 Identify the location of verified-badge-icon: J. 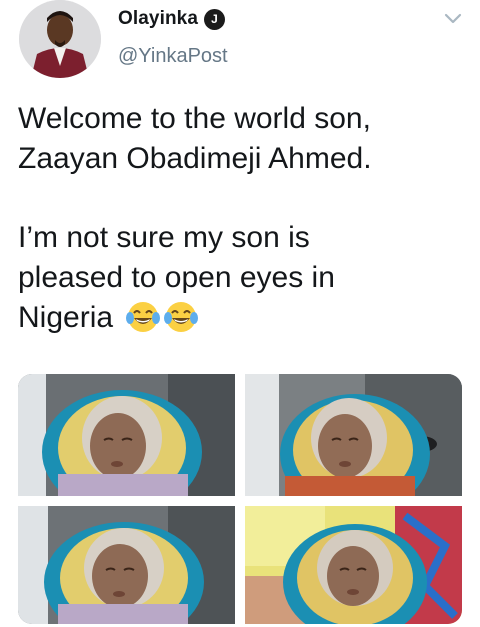
(215, 19).